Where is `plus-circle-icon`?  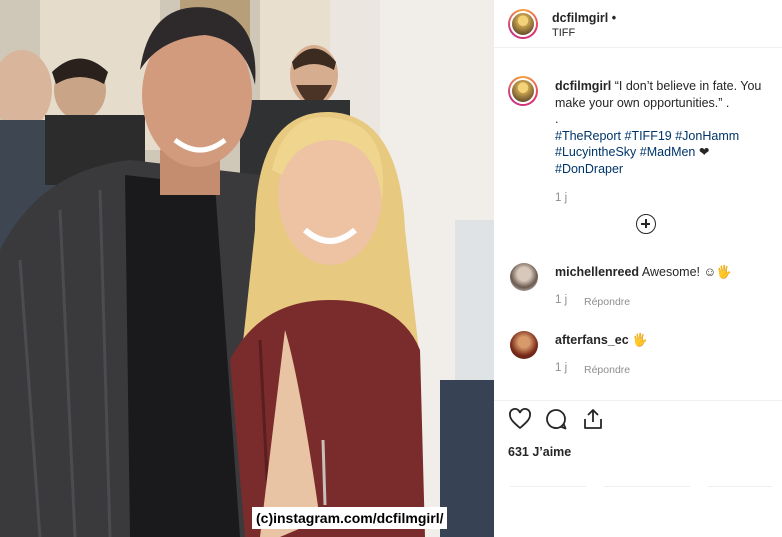 plus-circle-icon is located at coordinates (646, 224).